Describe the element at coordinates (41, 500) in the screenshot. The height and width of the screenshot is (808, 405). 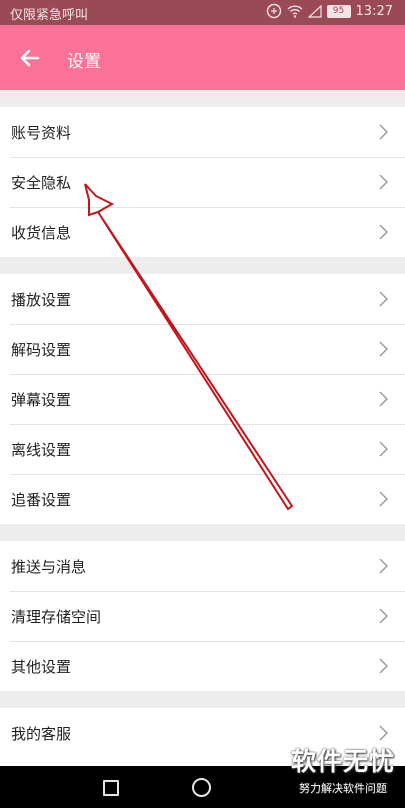
I see `settings-item-label: 追番设置` at that location.